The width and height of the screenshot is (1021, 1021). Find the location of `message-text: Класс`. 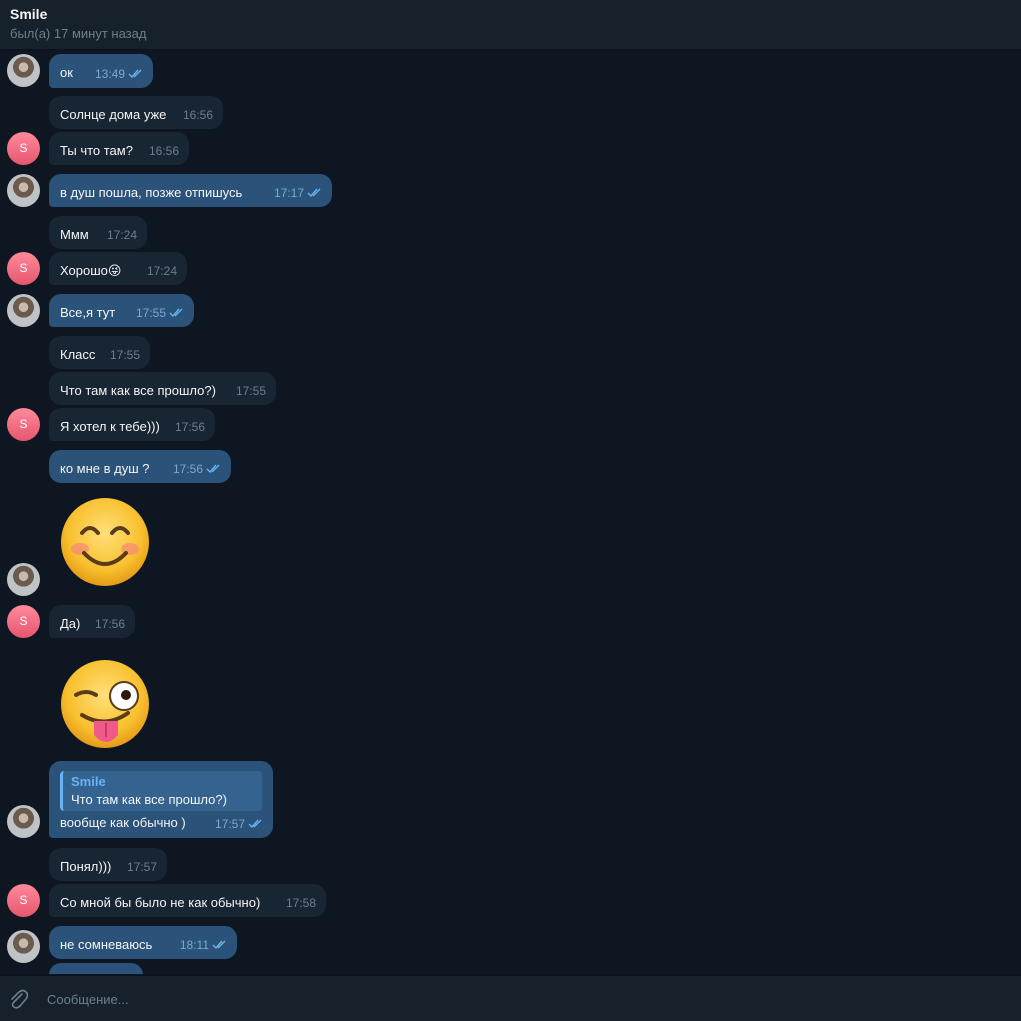

message-text: Класс is located at coordinates (78, 354).